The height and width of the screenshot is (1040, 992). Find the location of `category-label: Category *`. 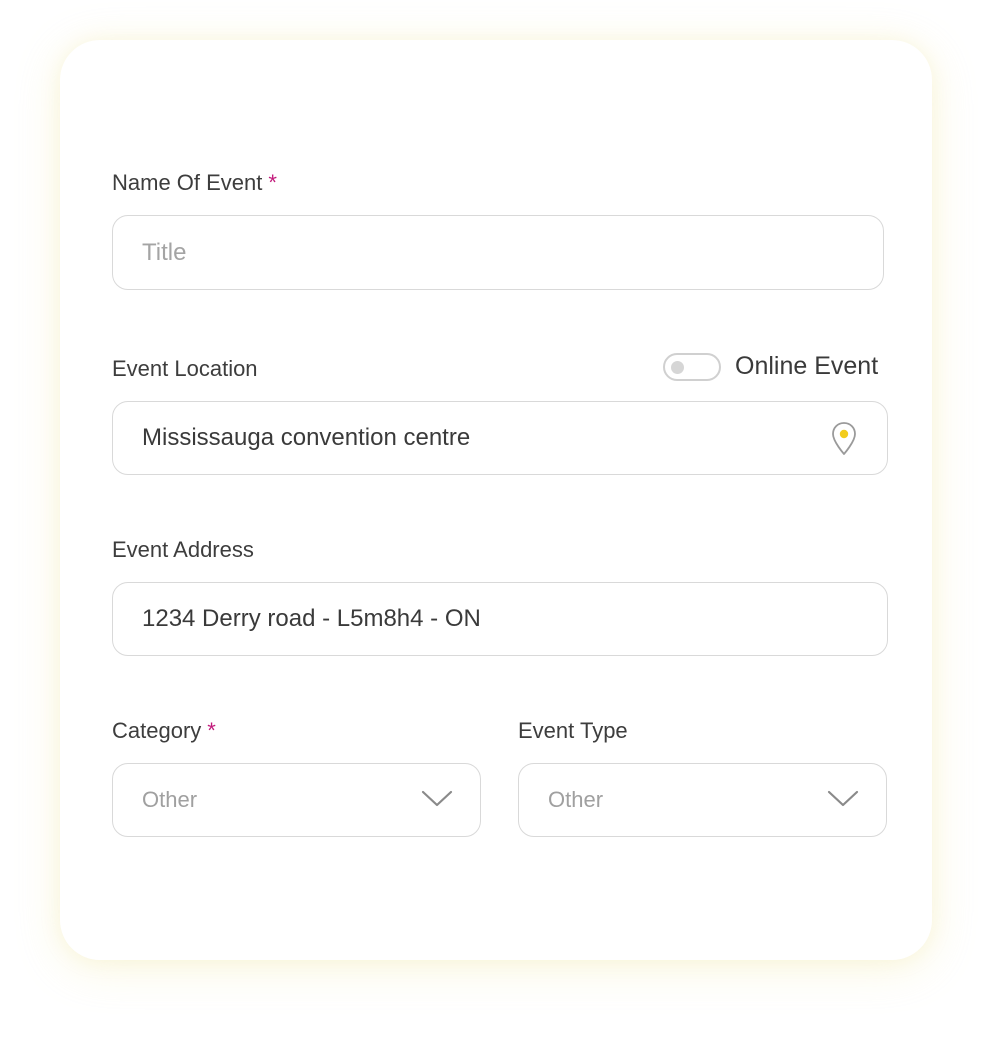

category-label: Category * is located at coordinates (164, 731).